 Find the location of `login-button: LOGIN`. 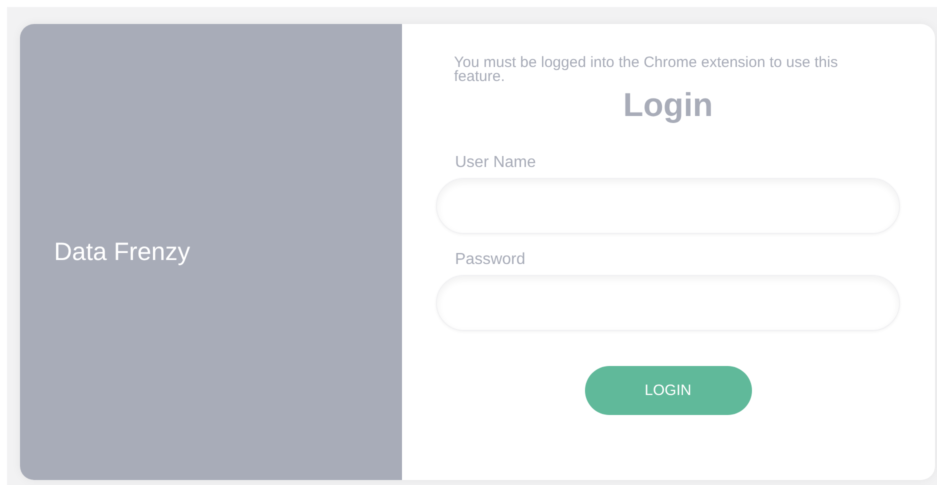

login-button: LOGIN is located at coordinates (668, 390).